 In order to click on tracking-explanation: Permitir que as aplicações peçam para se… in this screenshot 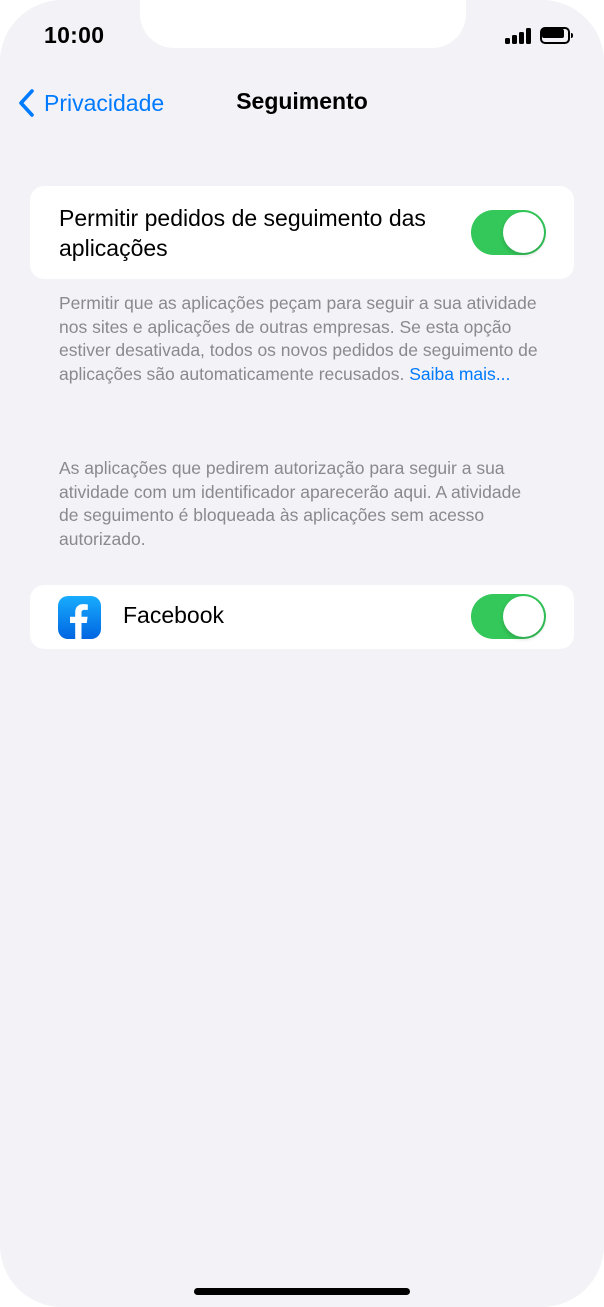, I will do `click(302, 339)`.